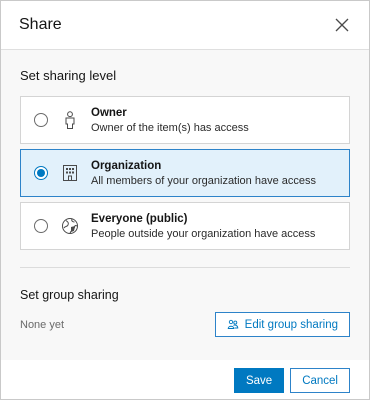 This screenshot has width=370, height=400. Describe the element at coordinates (41, 120) in the screenshot. I see `owner-radio` at that location.